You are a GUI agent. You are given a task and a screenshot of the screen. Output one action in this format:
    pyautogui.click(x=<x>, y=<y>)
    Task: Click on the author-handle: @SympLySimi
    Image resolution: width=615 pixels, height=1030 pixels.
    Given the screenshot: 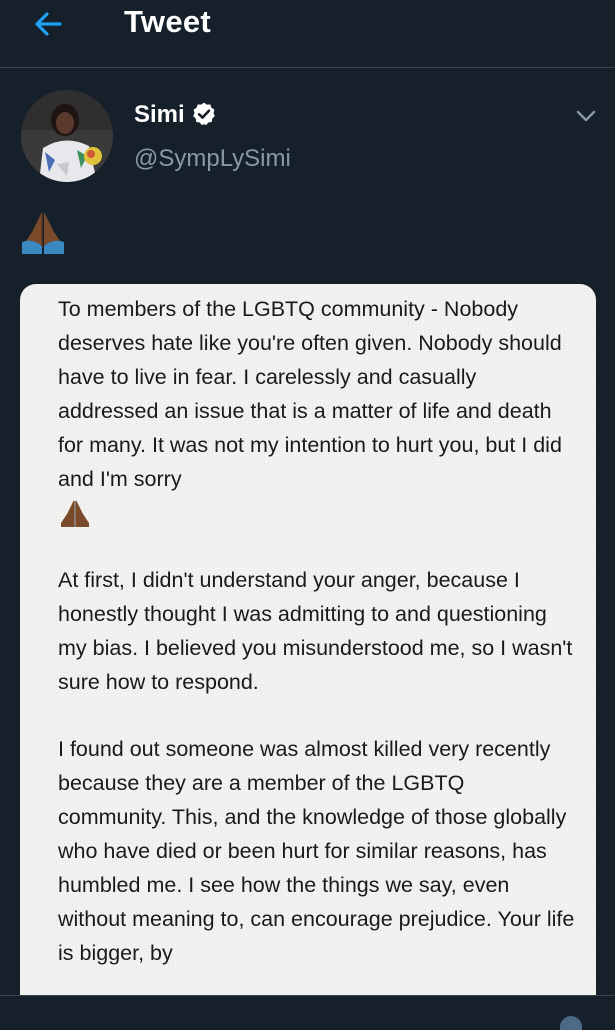 What is the action you would take?
    pyautogui.click(x=212, y=159)
    